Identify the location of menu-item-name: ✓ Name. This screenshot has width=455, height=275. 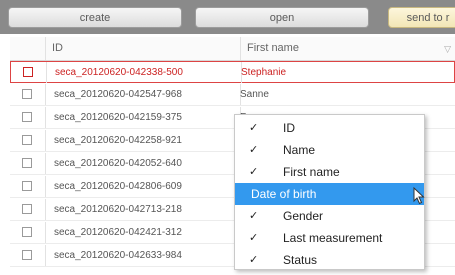
(329, 150).